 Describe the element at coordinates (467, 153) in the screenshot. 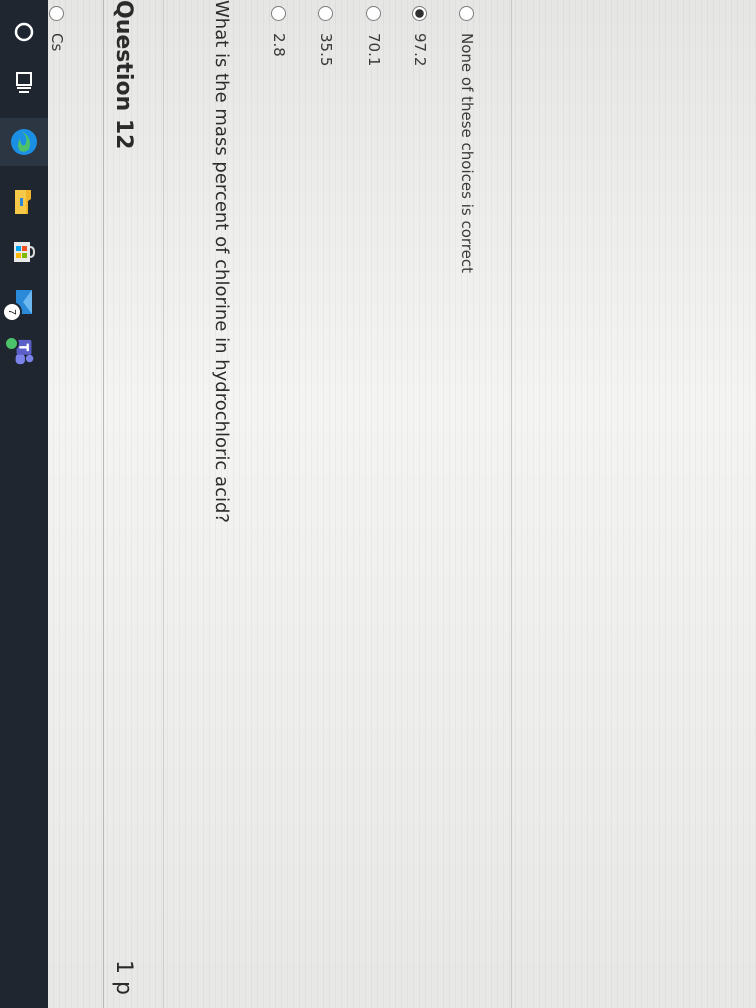

I see `answer-label: None of these choices is correct` at that location.